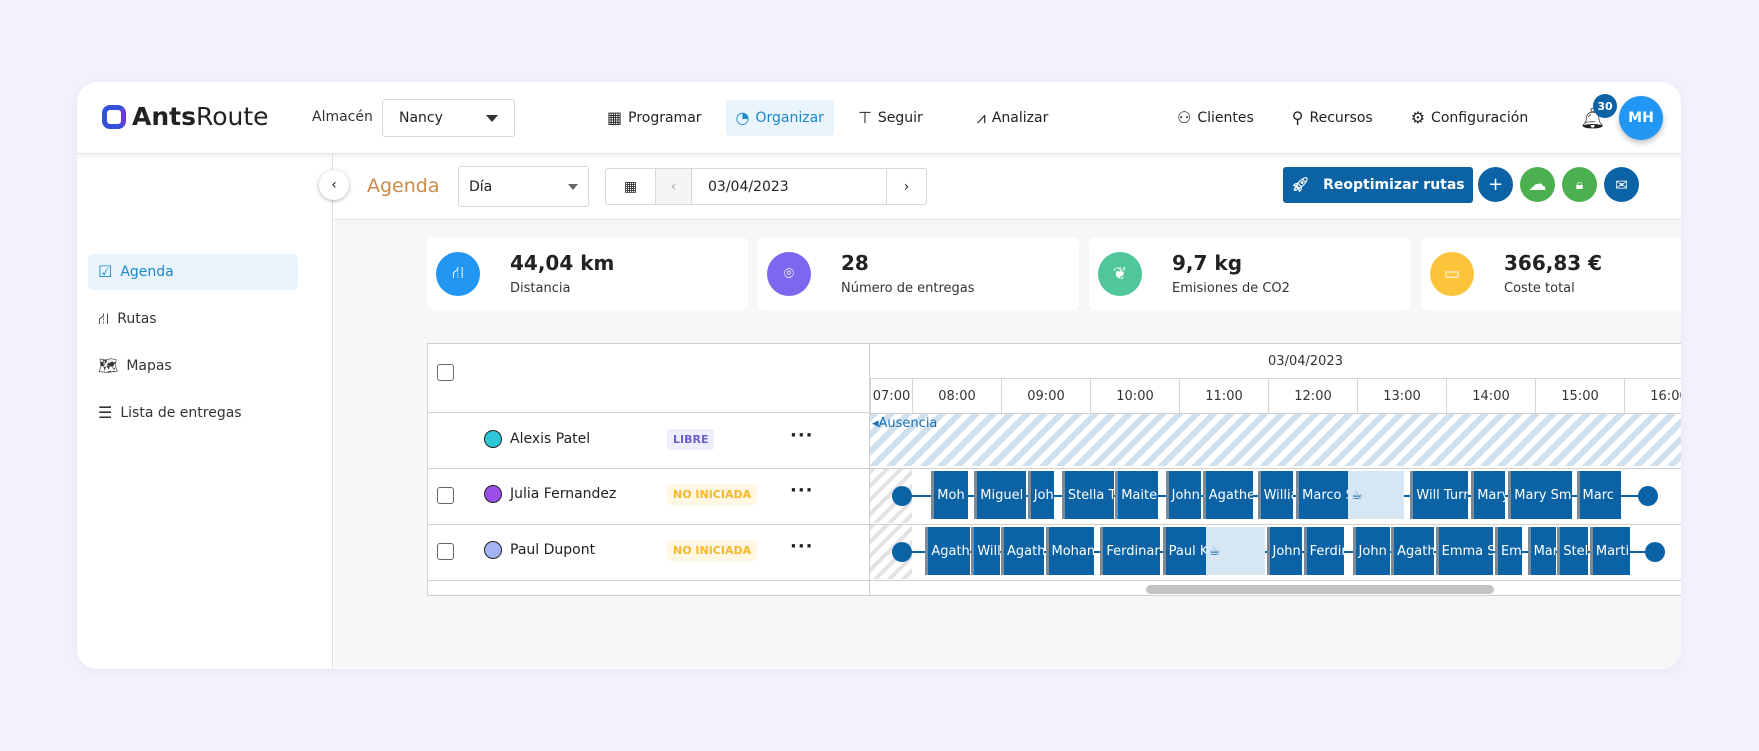 The height and width of the screenshot is (751, 1759). I want to click on sidebar-label: Lista de entregas, so click(181, 413).